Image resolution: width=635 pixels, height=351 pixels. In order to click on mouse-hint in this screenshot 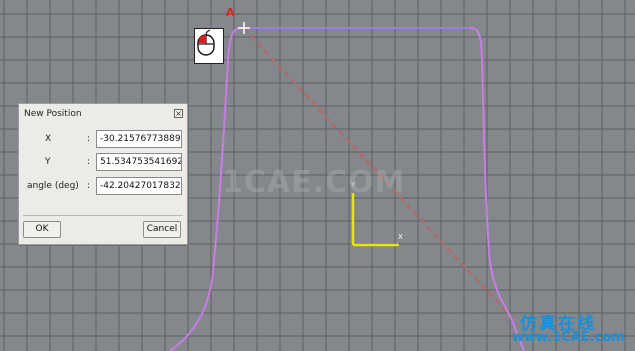, I will do `click(209, 46)`.